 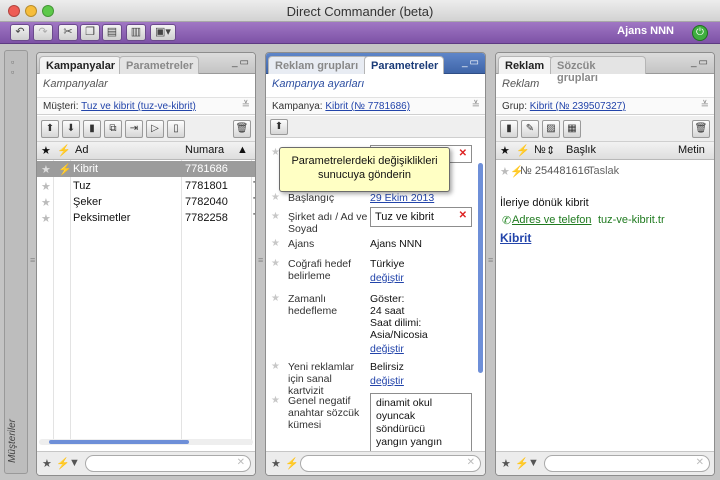 What do you see at coordinates (80, 65) in the screenshot?
I see `tab-campaigns: Kampanyalar` at bounding box center [80, 65].